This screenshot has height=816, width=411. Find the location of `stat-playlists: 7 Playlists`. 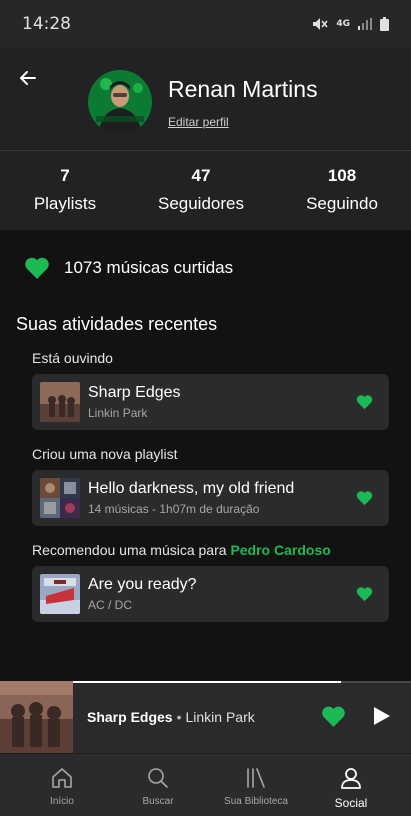

stat-playlists: 7 Playlists is located at coordinates (65, 190).